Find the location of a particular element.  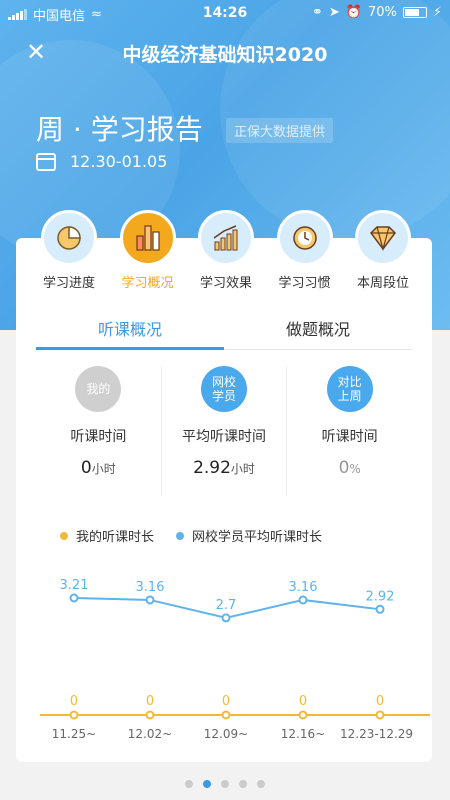

tab-exercises: 做题概况 is located at coordinates (318, 330).